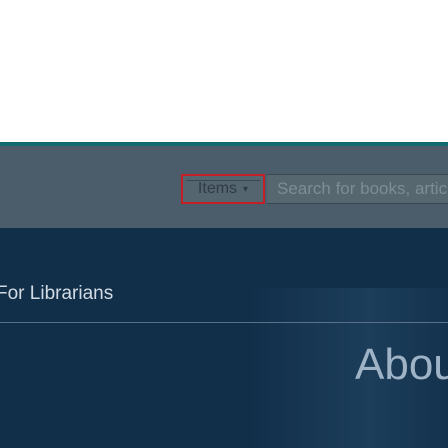  What do you see at coordinates (56, 294) in the screenshot?
I see `nav-link-for-librarians: For Librarians` at bounding box center [56, 294].